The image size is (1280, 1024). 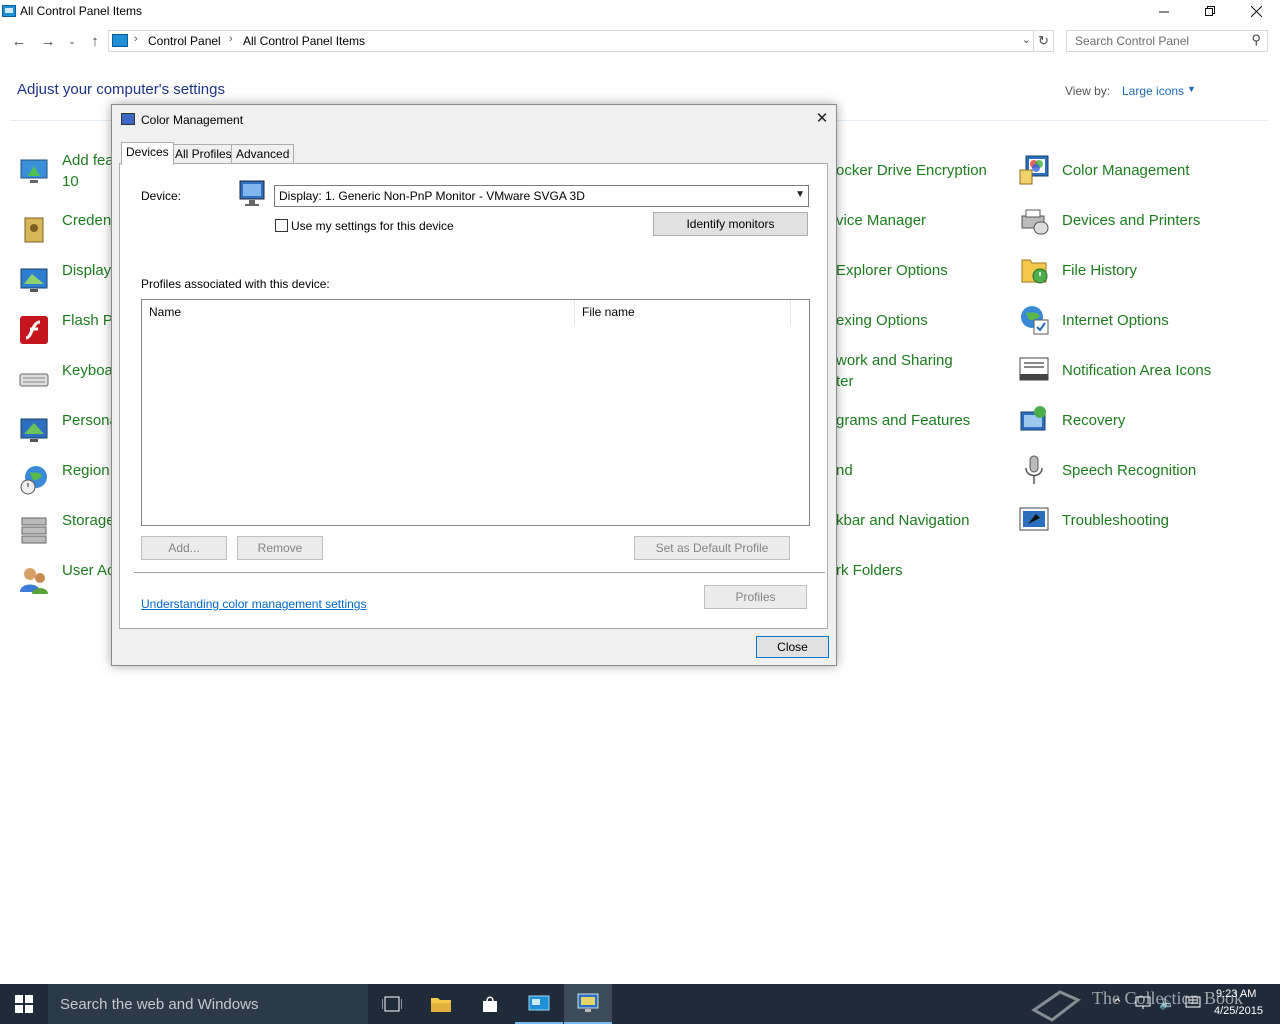 I want to click on item-label: User Ac, so click(x=88, y=570).